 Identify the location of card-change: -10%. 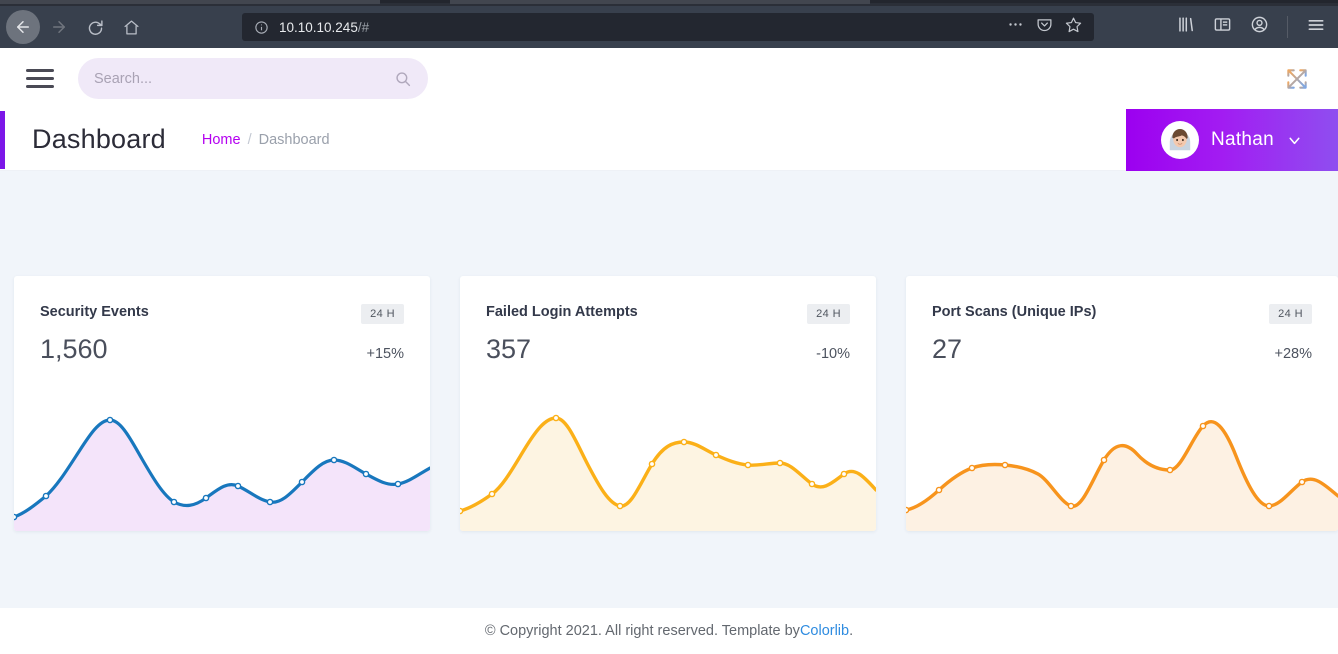
(833, 354).